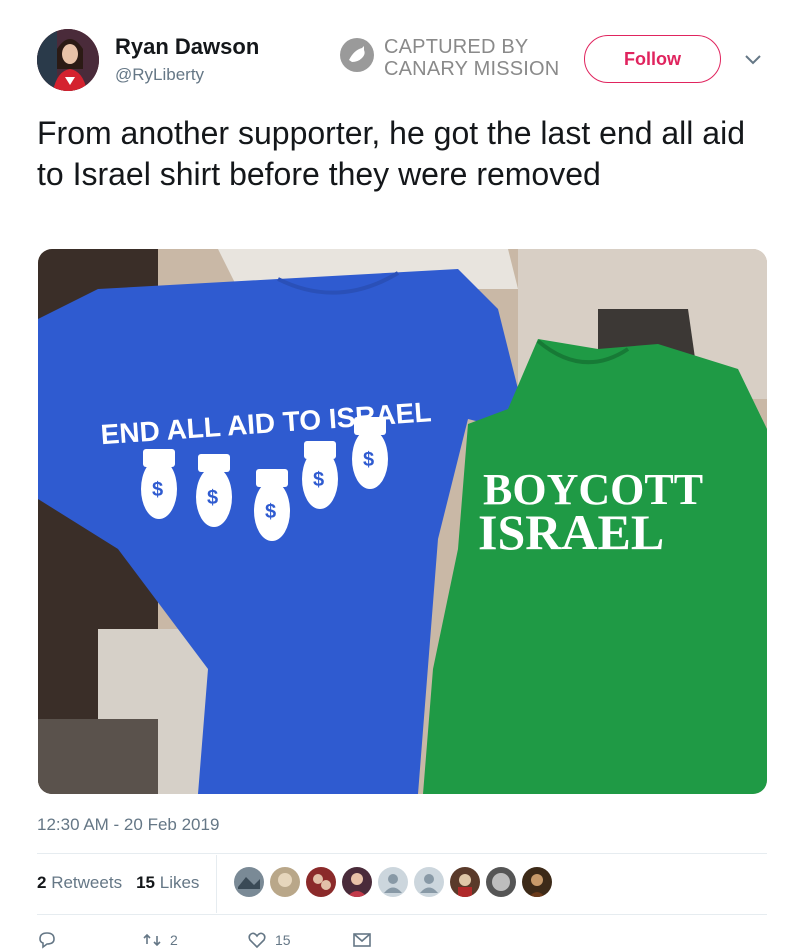  I want to click on bird-icon, so click(357, 55).